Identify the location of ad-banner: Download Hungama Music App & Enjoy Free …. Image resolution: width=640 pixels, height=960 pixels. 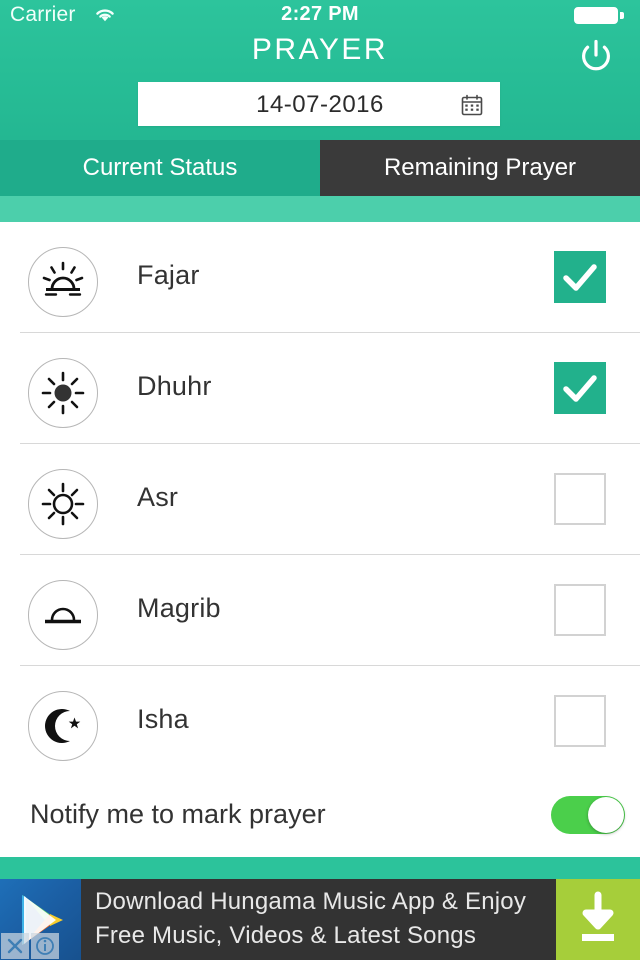
(320, 919).